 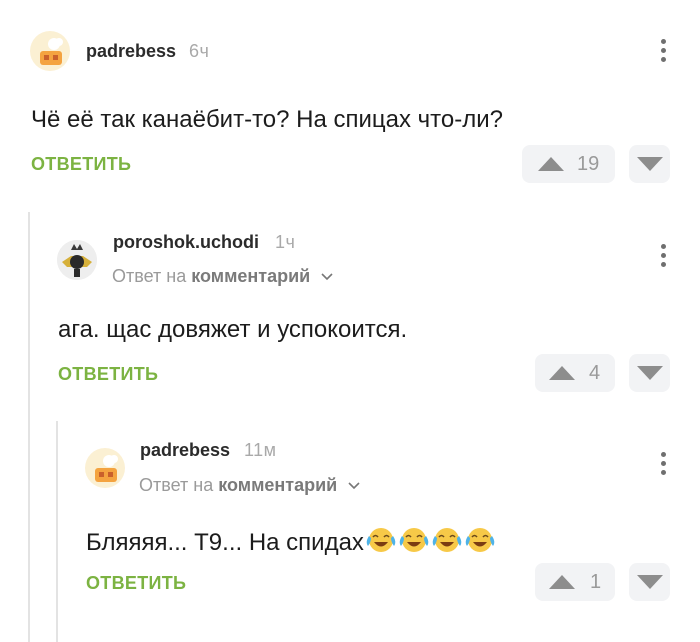 What do you see at coordinates (199, 51) in the screenshot?
I see `comment-time: 6ч` at bounding box center [199, 51].